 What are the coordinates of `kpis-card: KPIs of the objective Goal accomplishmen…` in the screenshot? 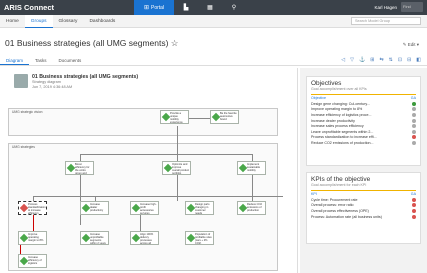 It's located at (363, 208).